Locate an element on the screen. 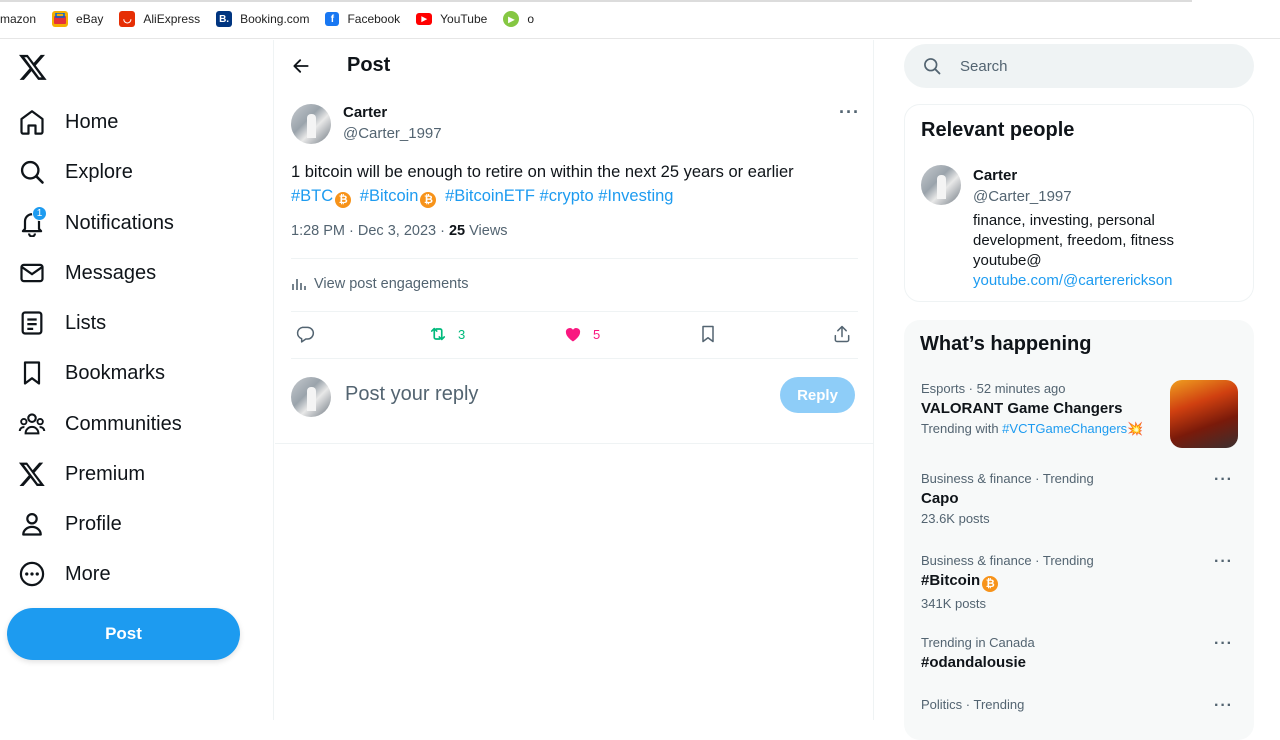  bookmark-label: AliExpress is located at coordinates (172, 19).